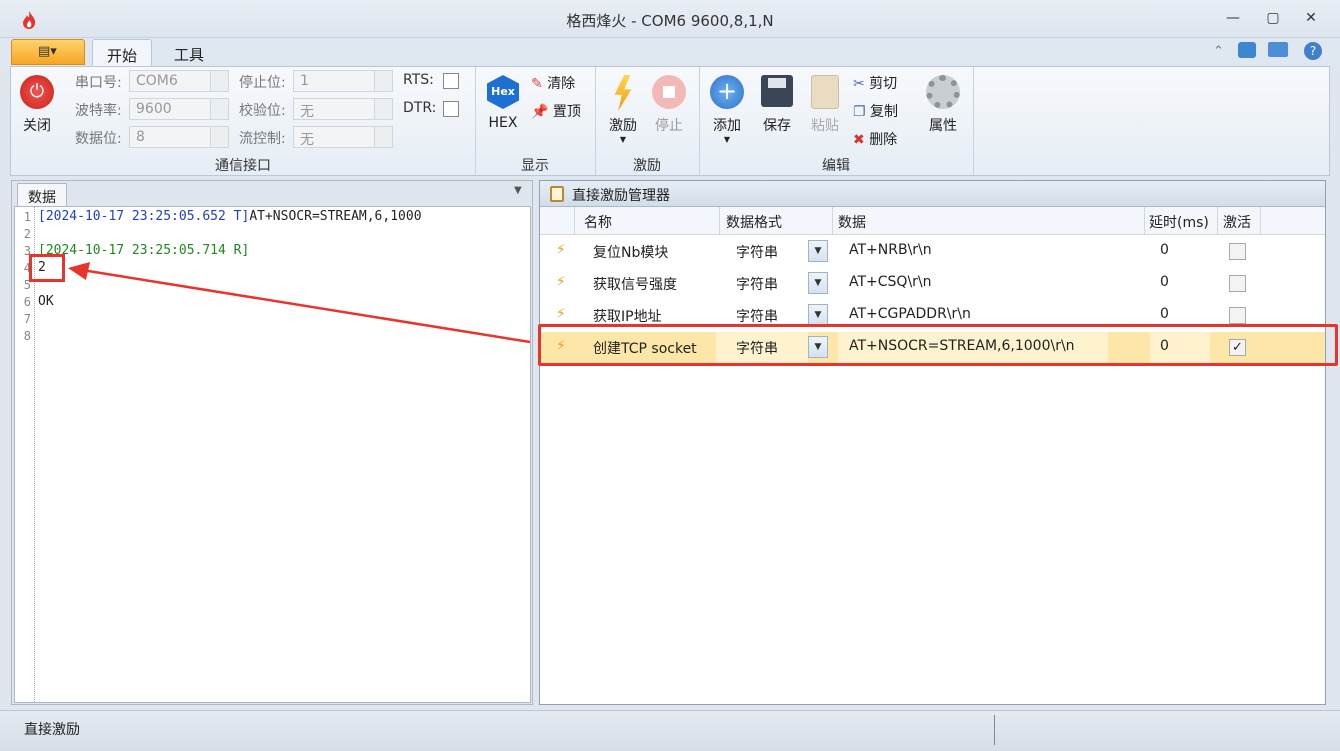 The height and width of the screenshot is (751, 1340). I want to click on status-text: 直接激励, so click(52, 730).